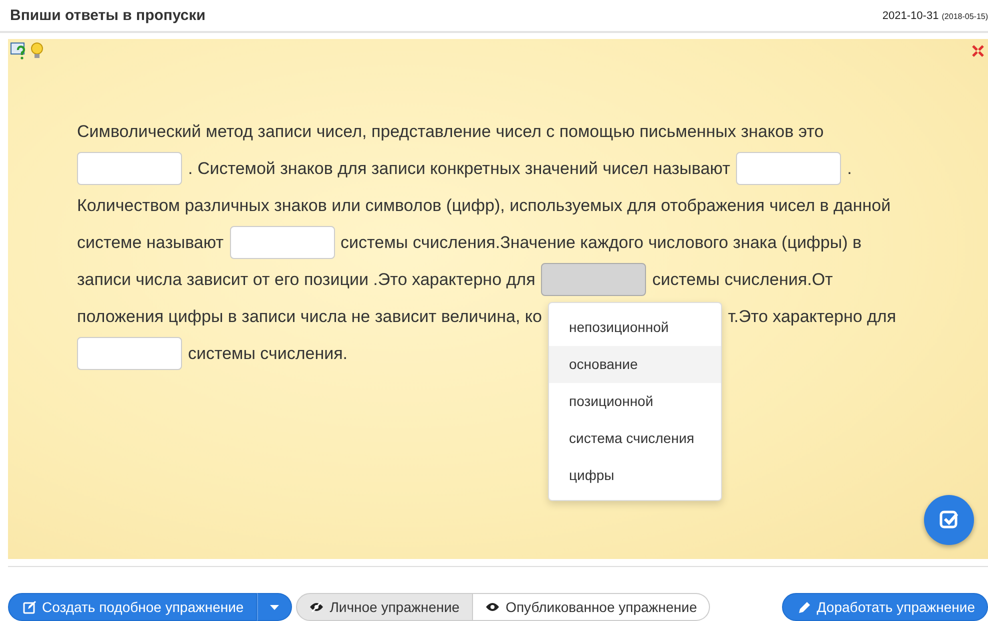  Describe the element at coordinates (450, 132) in the screenshot. I see `exercise-text: Символический метод записи чисел, представление чисел с помощью письменных знаков это` at that location.